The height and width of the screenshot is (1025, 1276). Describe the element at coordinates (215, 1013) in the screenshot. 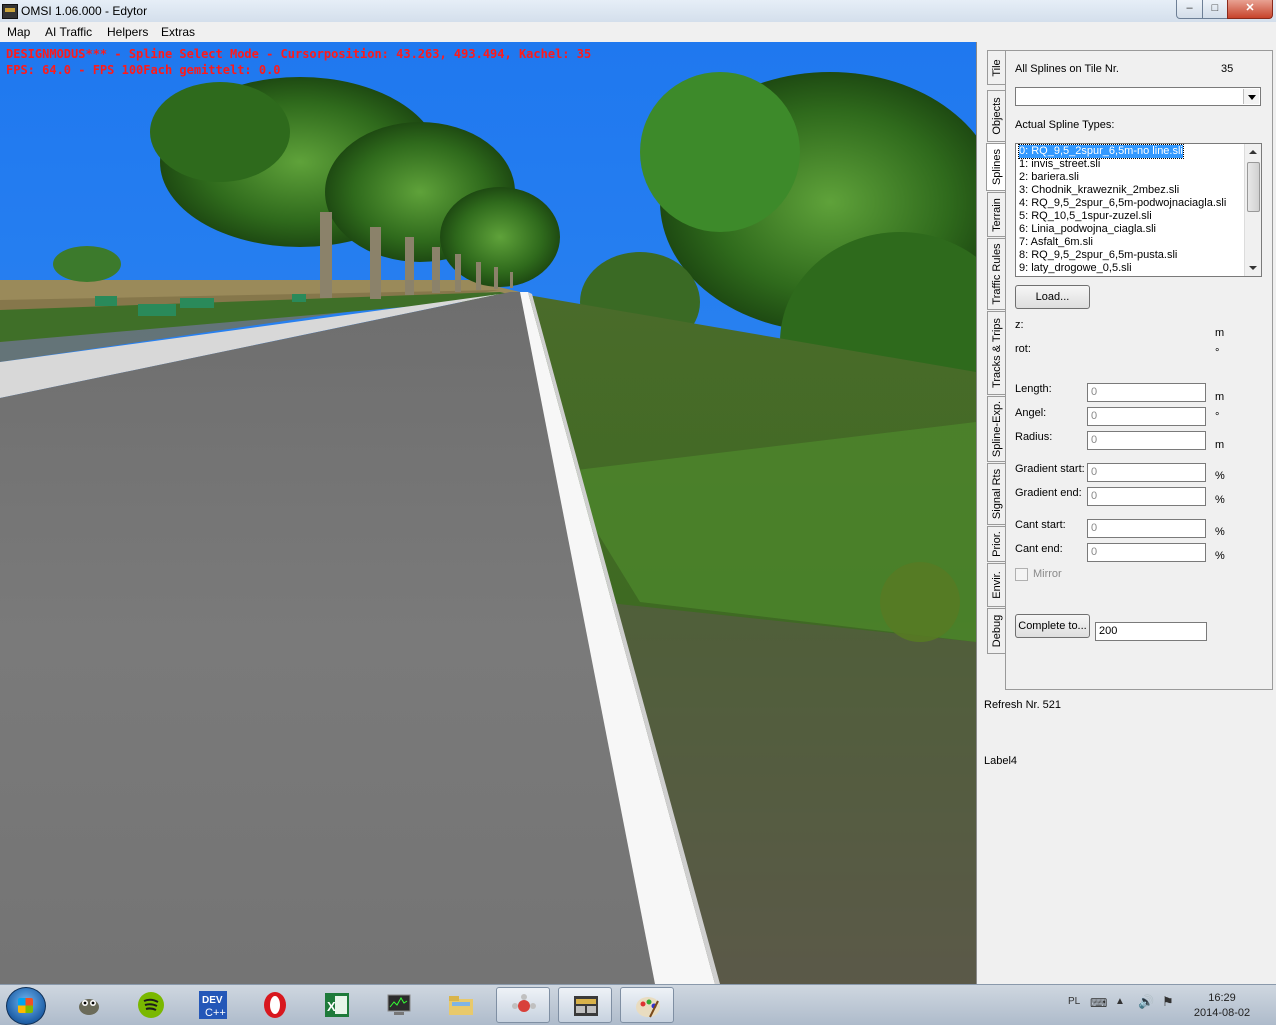

I see `svg-text: C++` at that location.